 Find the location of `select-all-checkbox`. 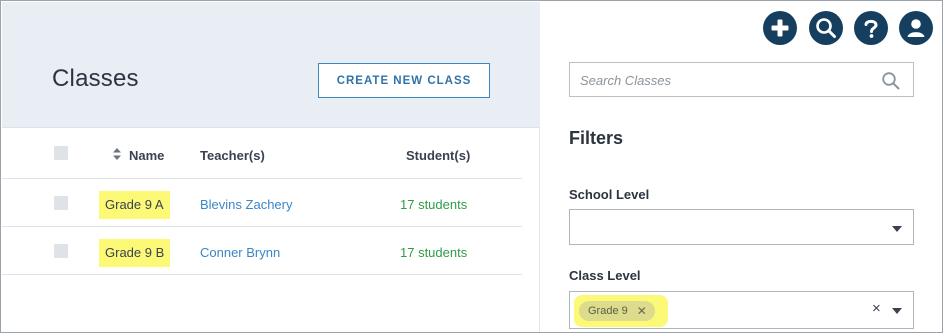

select-all-checkbox is located at coordinates (61, 153).